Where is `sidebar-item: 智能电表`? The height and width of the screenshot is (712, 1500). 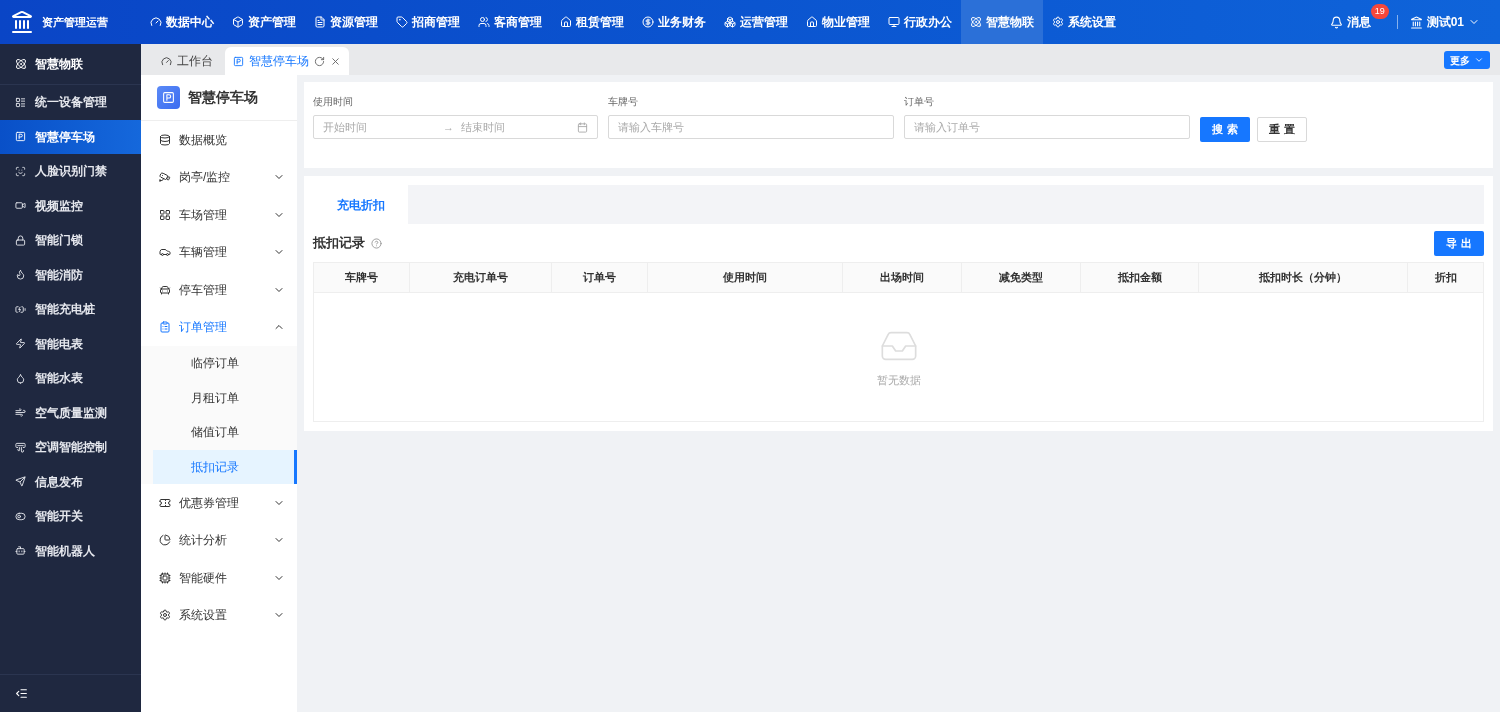 sidebar-item: 智能电表 is located at coordinates (70, 343).